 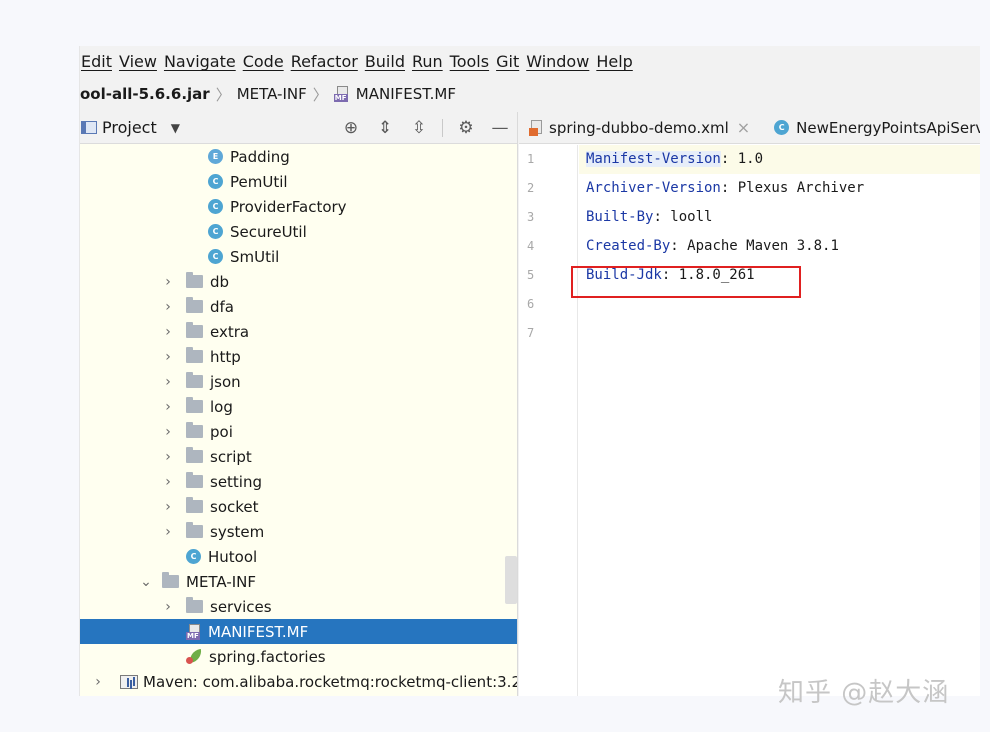 I want to click on breadcrumb-file: MANIFEST.MF, so click(x=406, y=94).